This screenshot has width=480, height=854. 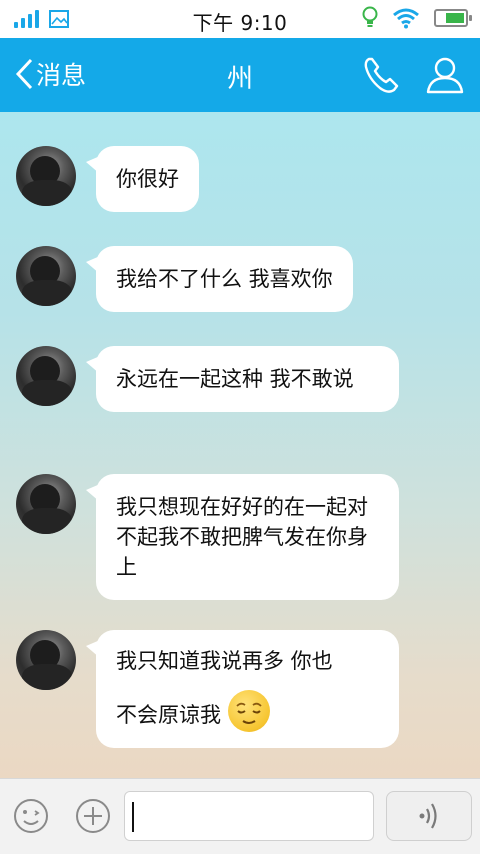 I want to click on message-text: 不会原谅我, so click(x=168, y=715).